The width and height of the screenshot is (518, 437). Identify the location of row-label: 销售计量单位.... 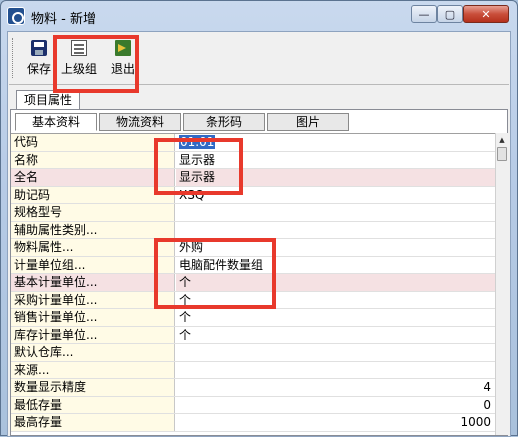
(93, 317).